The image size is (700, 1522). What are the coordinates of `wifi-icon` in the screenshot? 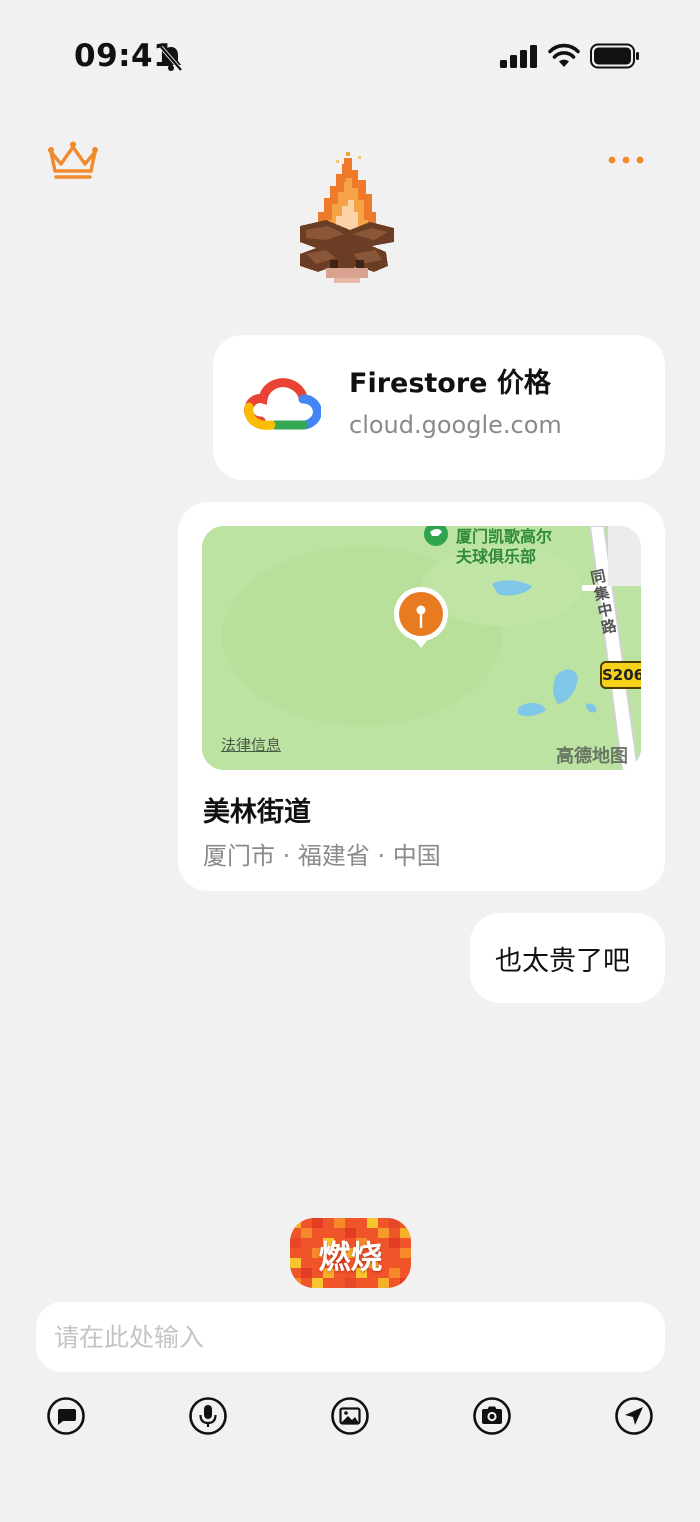 It's located at (564, 55).